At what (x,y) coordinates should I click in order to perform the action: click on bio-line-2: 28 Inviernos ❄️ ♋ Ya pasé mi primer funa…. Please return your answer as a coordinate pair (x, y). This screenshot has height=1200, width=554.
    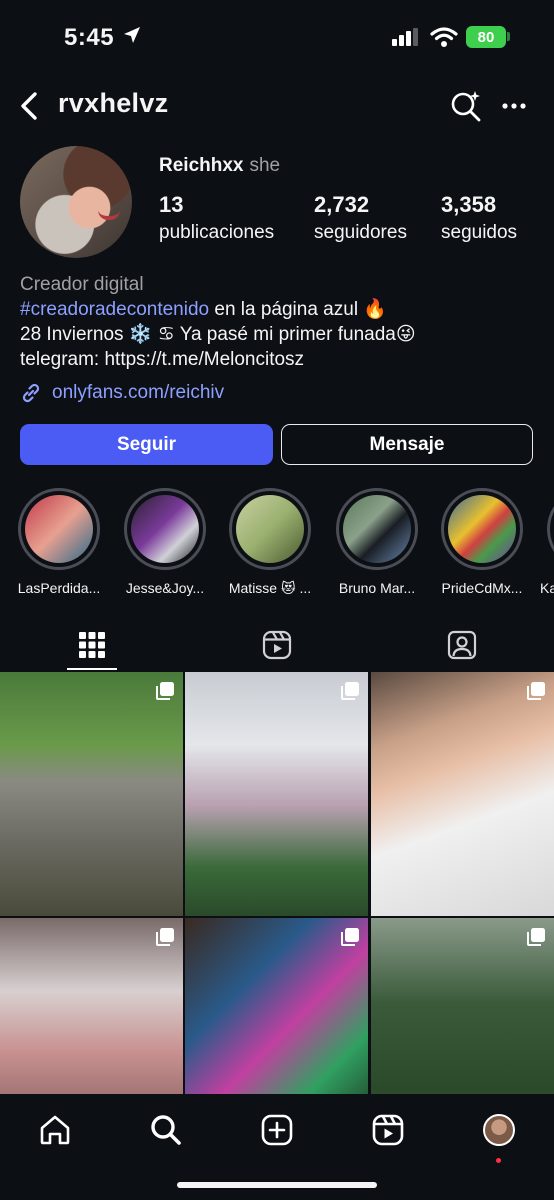
    Looking at the image, I should click on (218, 334).